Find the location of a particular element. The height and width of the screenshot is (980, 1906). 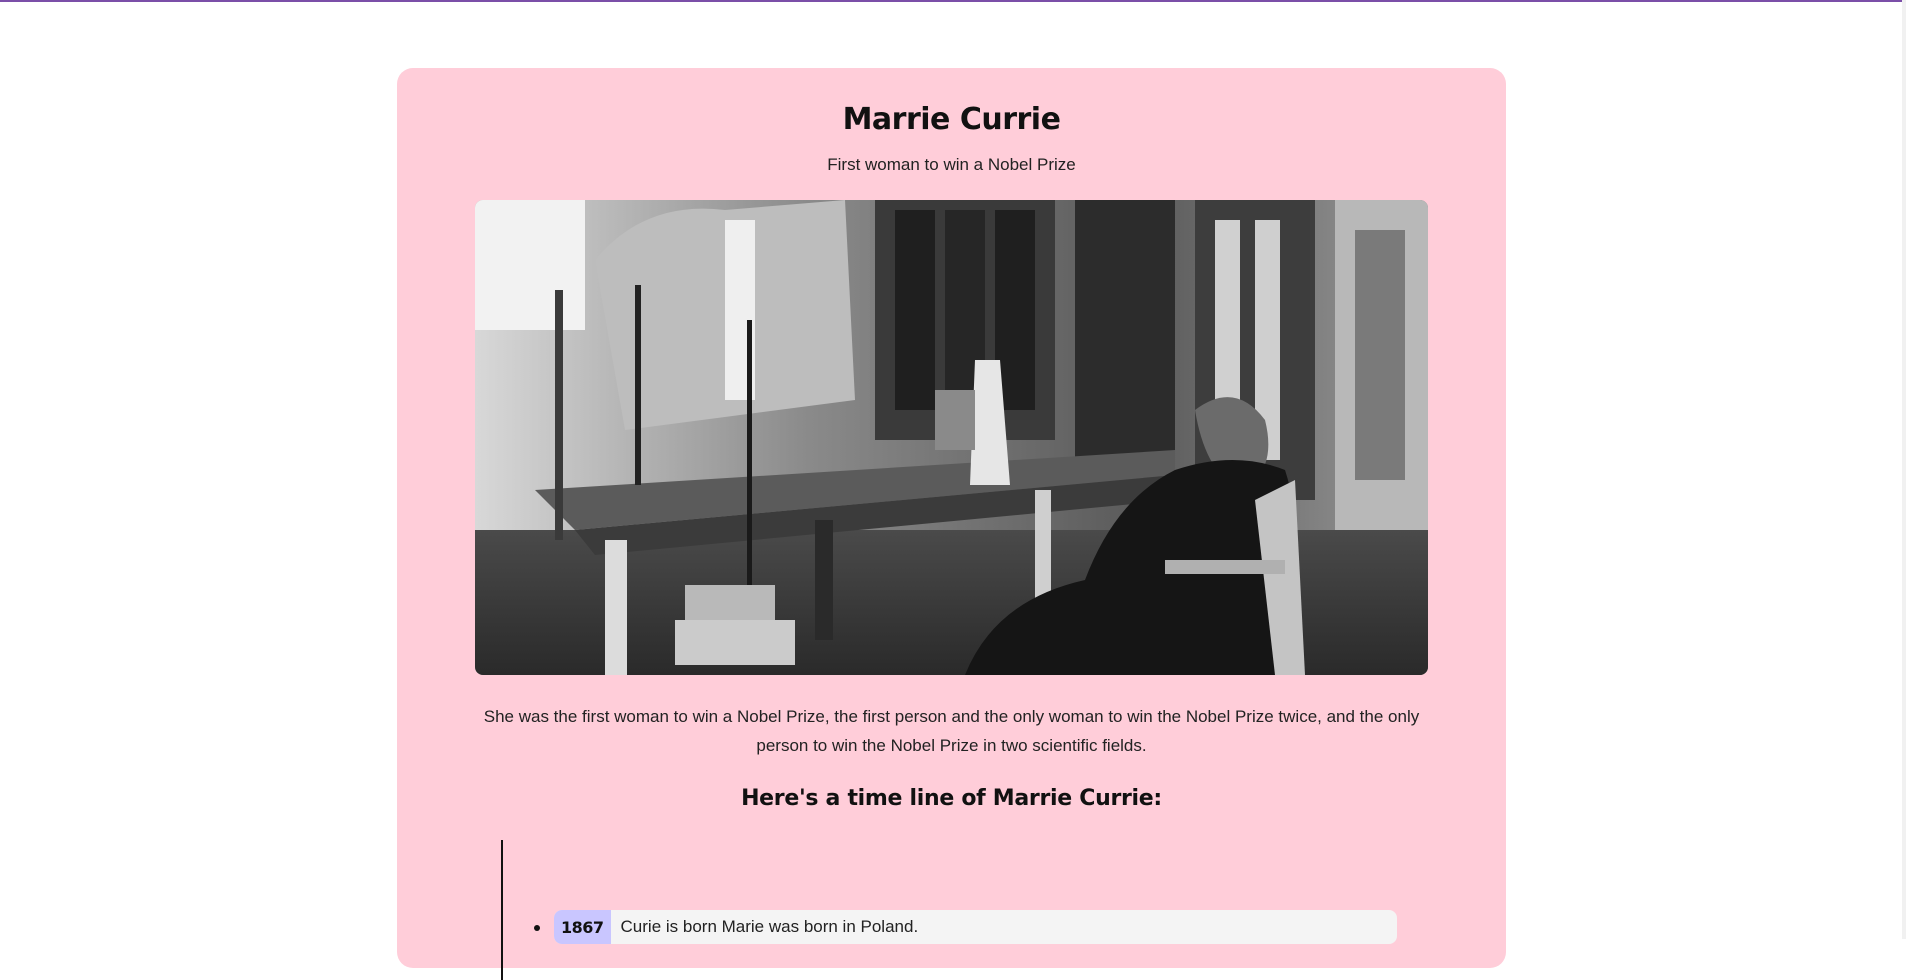

page-subtitle: First woman to win a Nobel Prize is located at coordinates (951, 164).